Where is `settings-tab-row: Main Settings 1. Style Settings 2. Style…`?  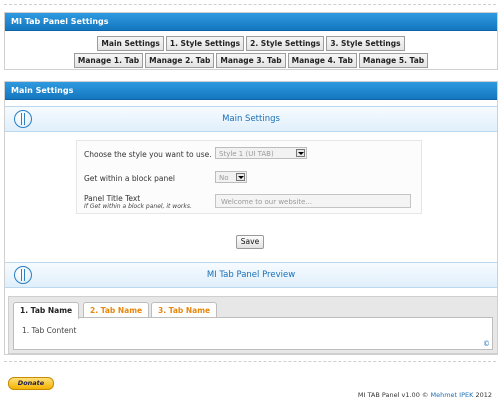 settings-tab-row: Main Settings 1. Style Settings 2. Style… is located at coordinates (251, 43).